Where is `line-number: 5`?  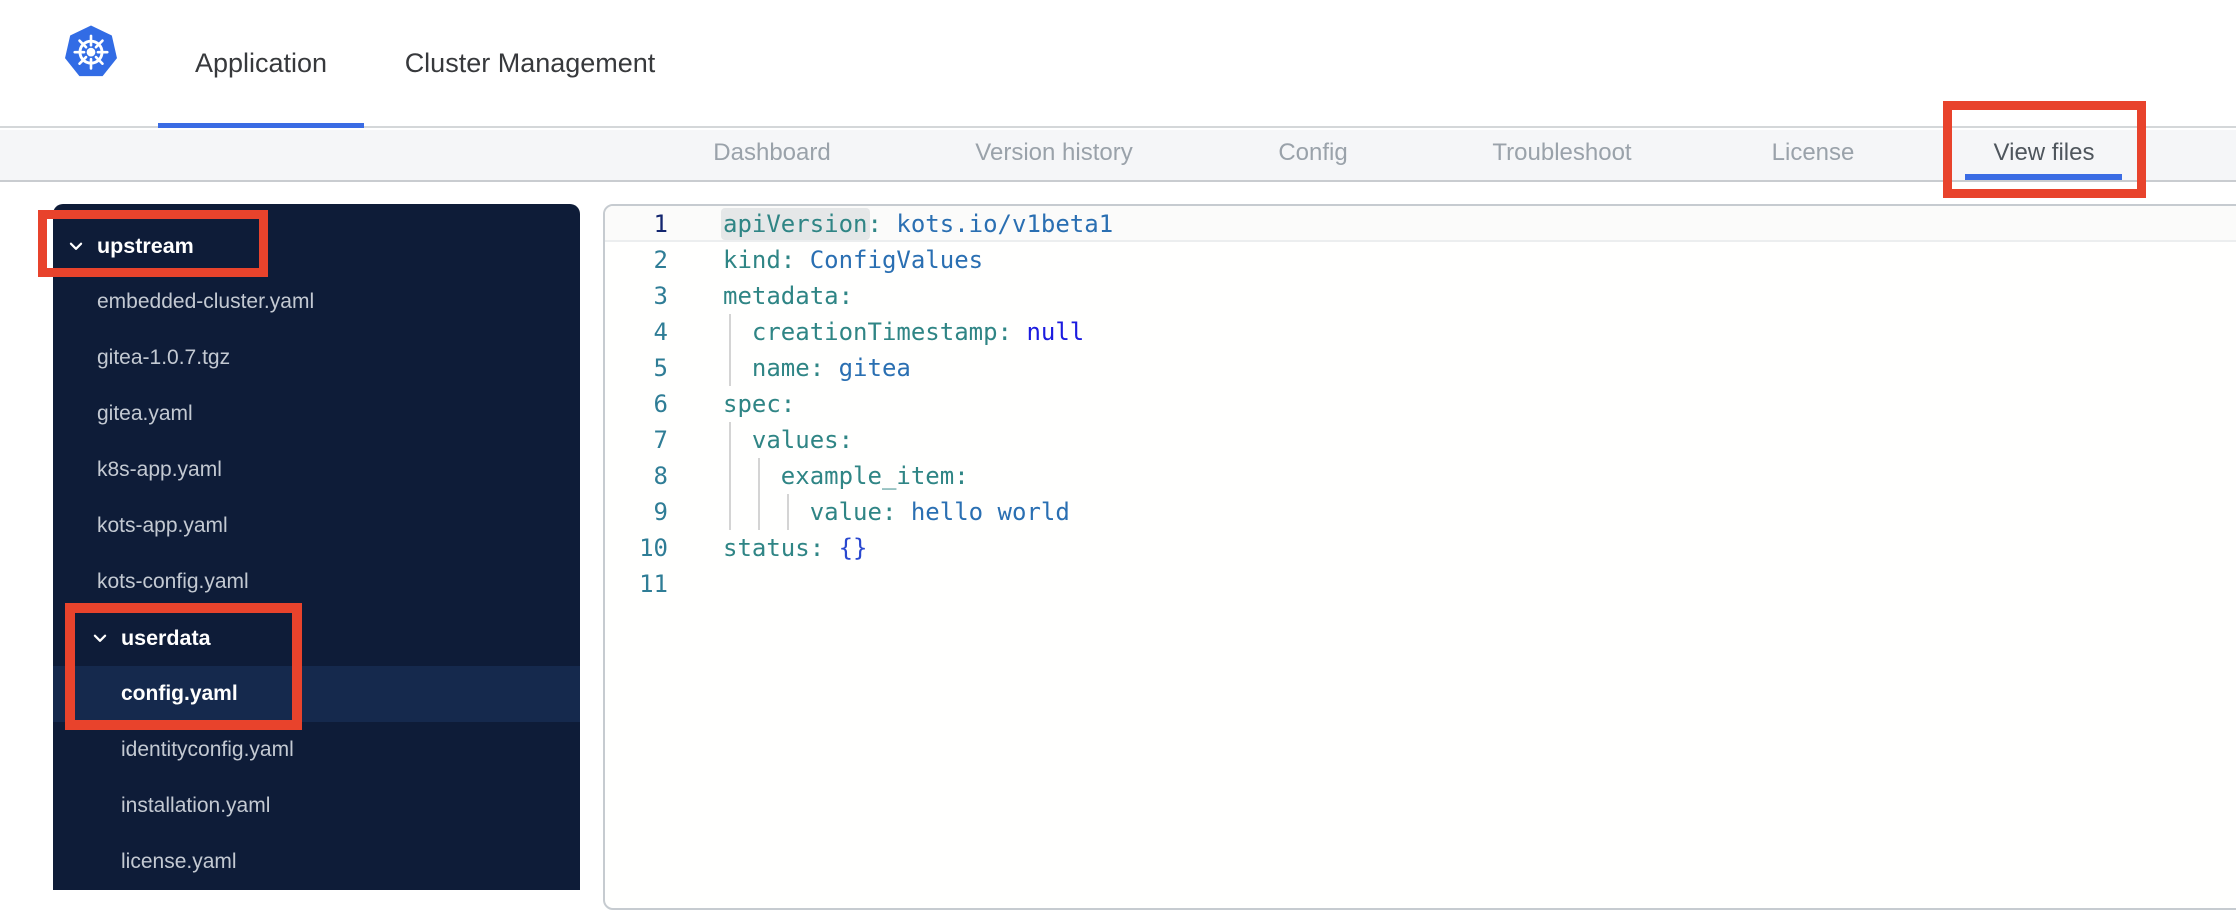 line-number: 5 is located at coordinates (660, 368).